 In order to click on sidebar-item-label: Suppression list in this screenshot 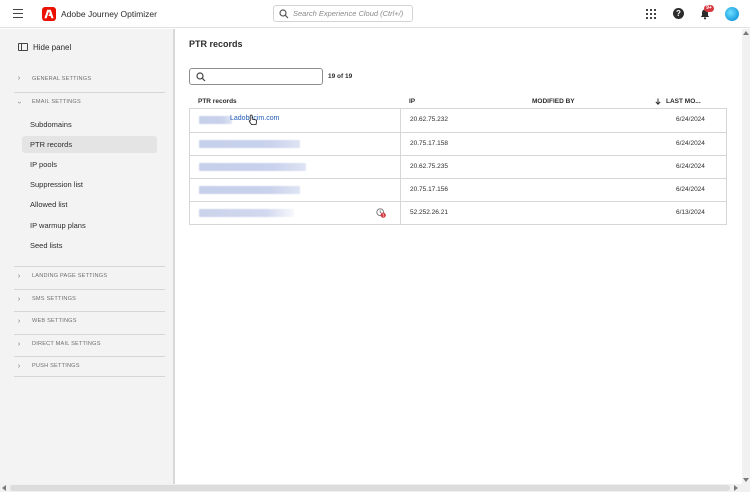, I will do `click(56, 184)`.